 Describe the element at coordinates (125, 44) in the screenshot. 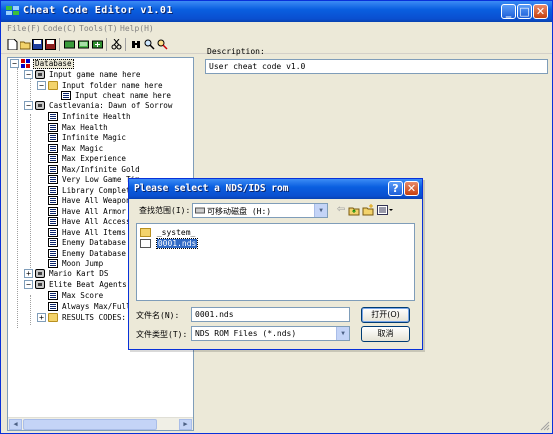

I see `toolbar-separator` at that location.